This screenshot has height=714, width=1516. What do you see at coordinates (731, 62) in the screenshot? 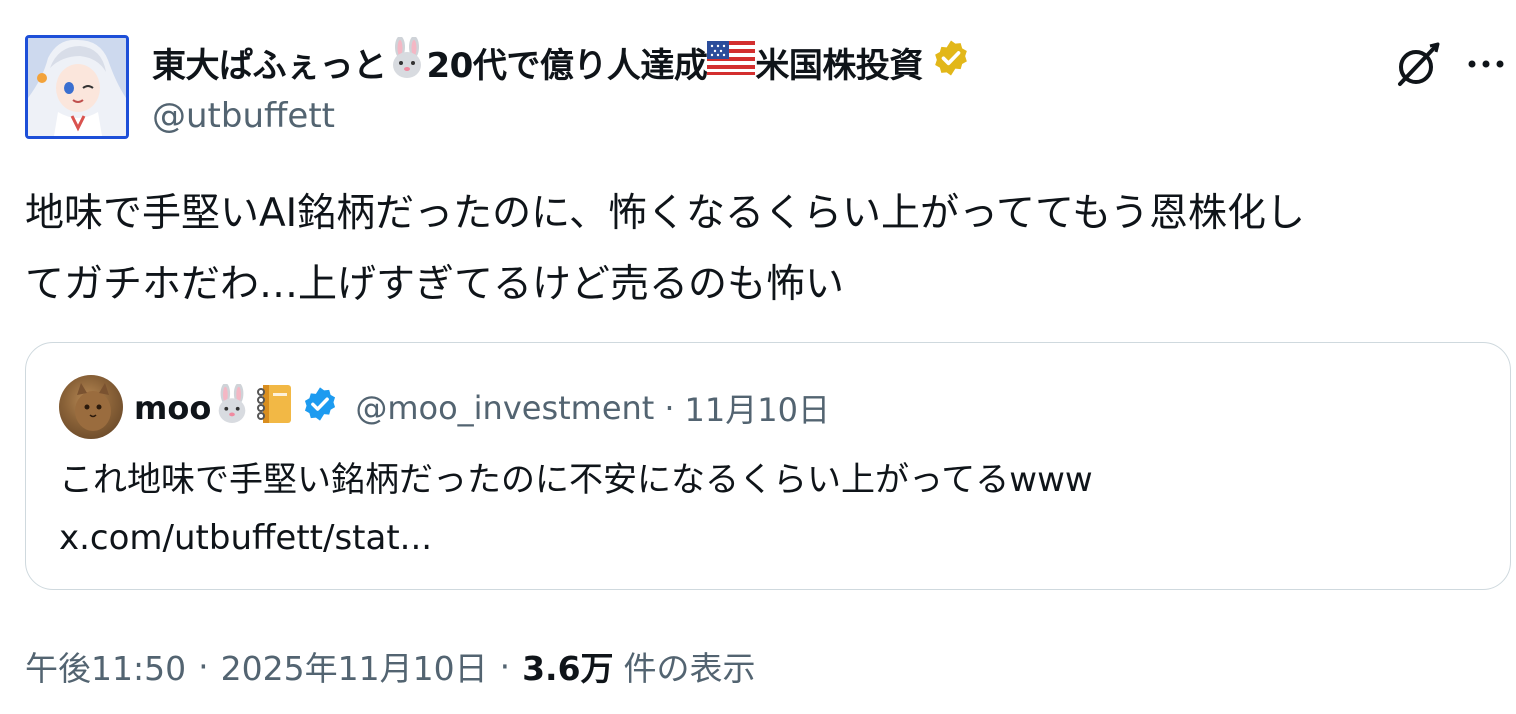
I see `us-flag-emoji` at bounding box center [731, 62].